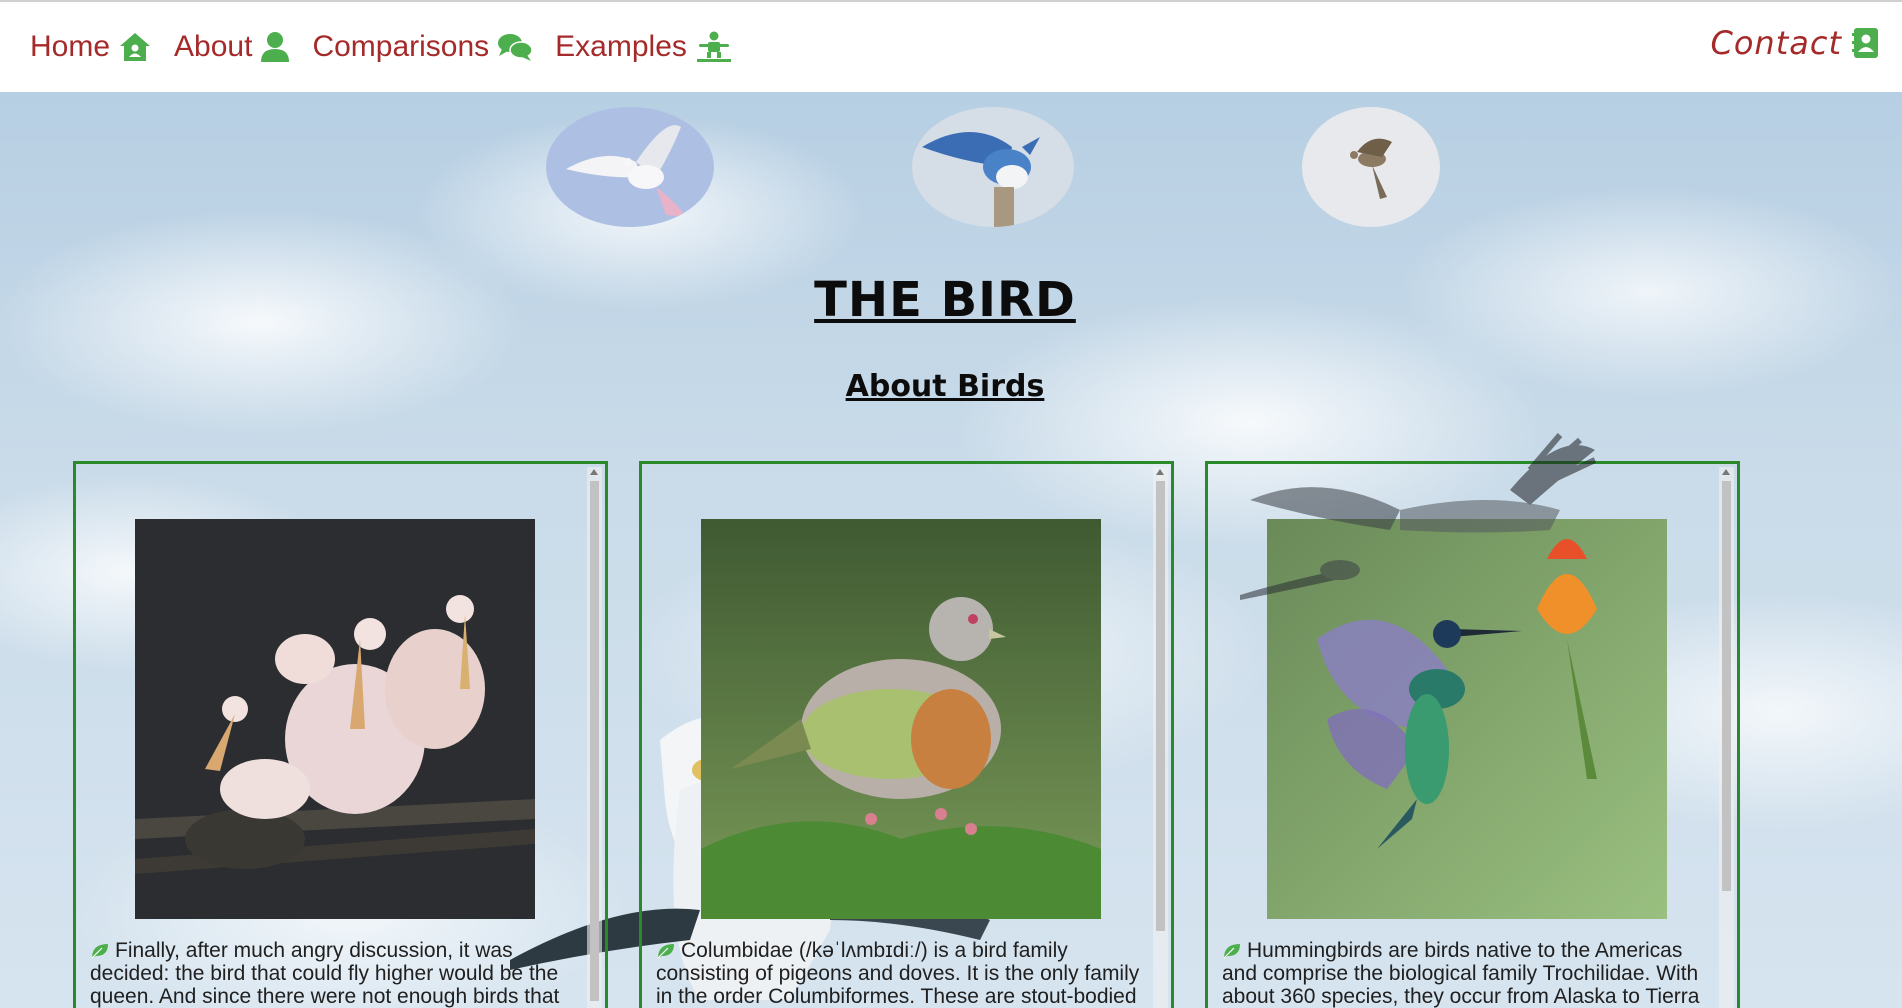  I want to click on nav-about-link: About, so click(232, 47).